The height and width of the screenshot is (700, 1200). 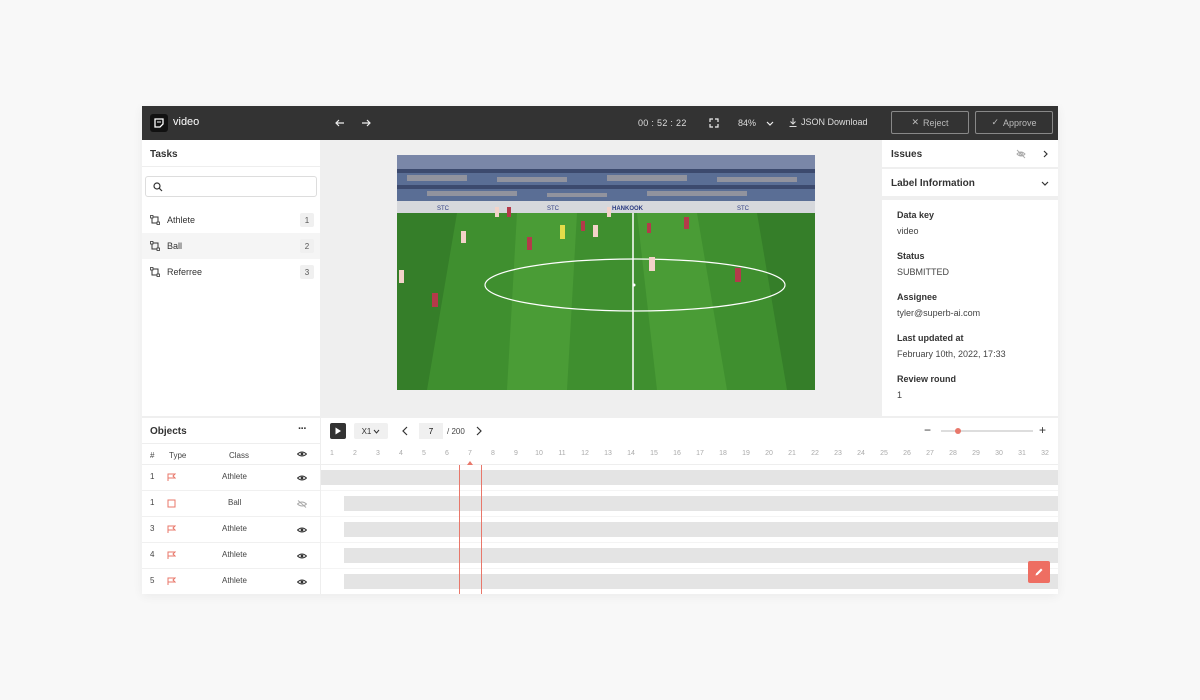 I want to click on video-frame: STC STC HANKOOK STC, so click(x=606, y=272).